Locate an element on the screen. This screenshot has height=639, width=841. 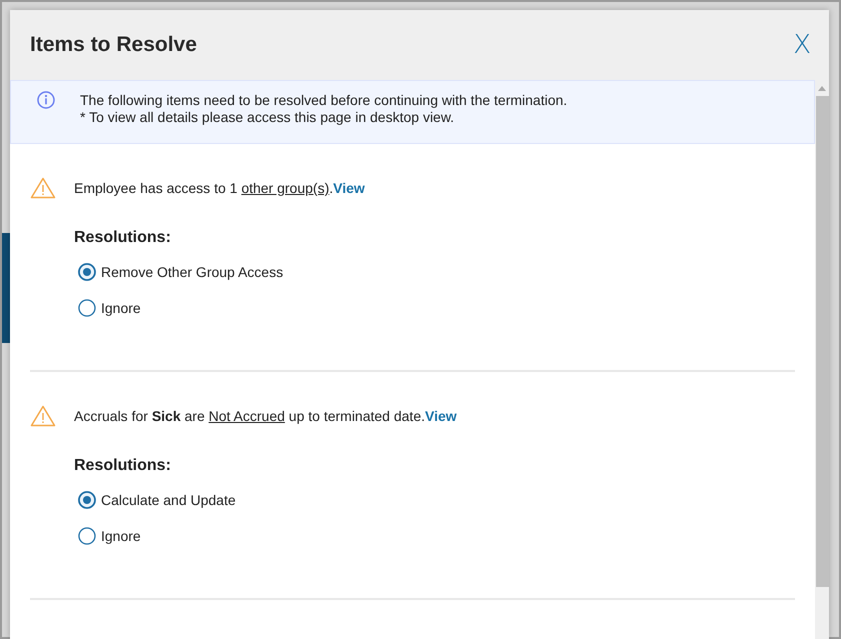
option-label: Calculate and Update is located at coordinates (168, 500).